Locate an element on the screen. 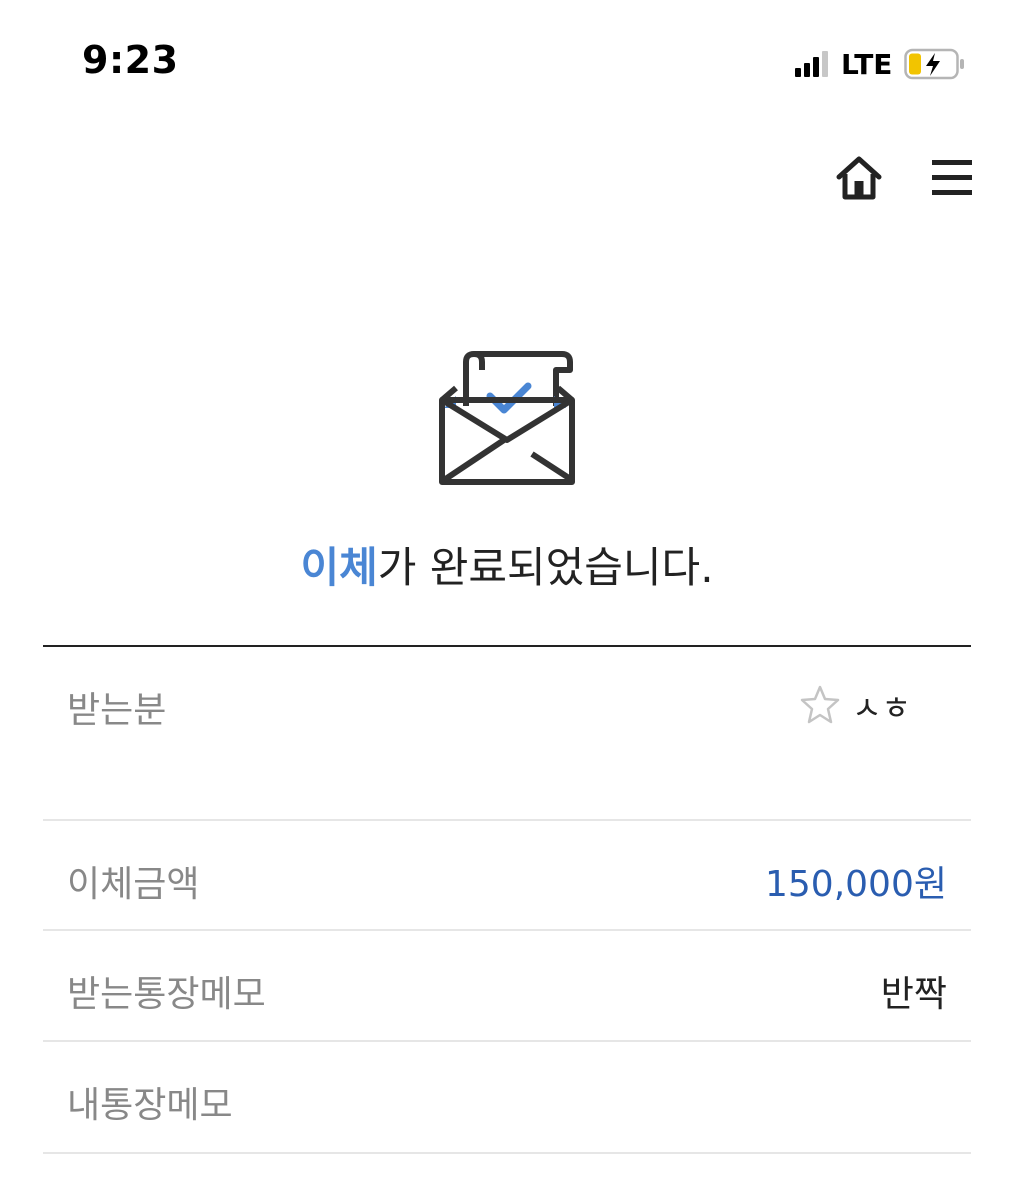  recipient-row: 받는분 ㅅㅎ is located at coordinates (507, 734).